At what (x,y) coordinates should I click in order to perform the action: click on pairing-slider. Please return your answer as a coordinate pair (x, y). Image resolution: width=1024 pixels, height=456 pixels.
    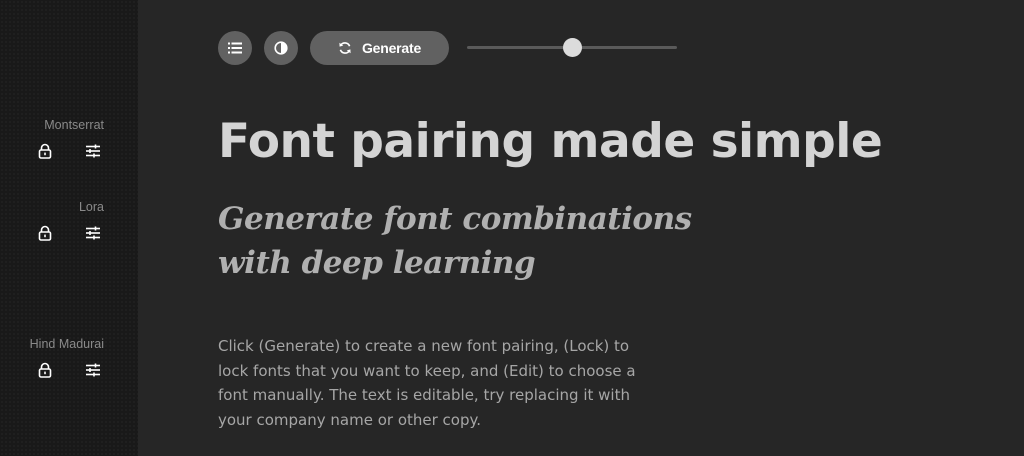
    Looking at the image, I should click on (572, 48).